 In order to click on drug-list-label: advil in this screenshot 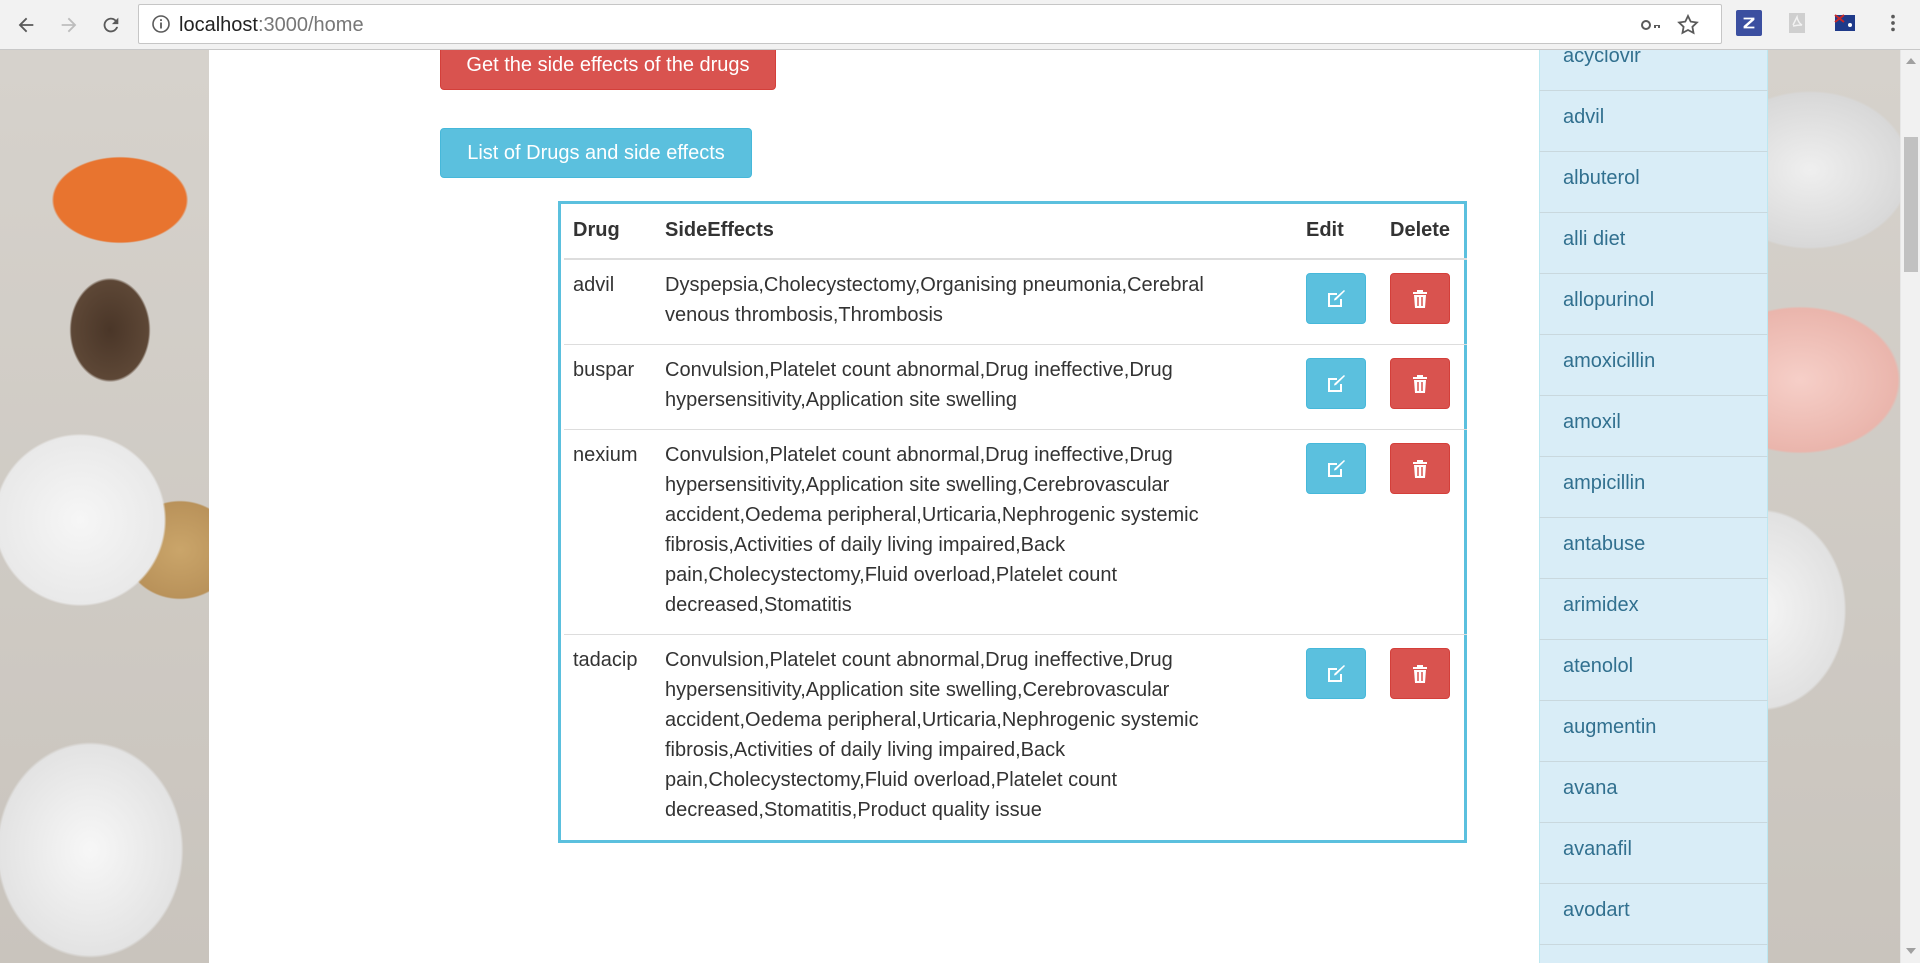, I will do `click(1584, 117)`.